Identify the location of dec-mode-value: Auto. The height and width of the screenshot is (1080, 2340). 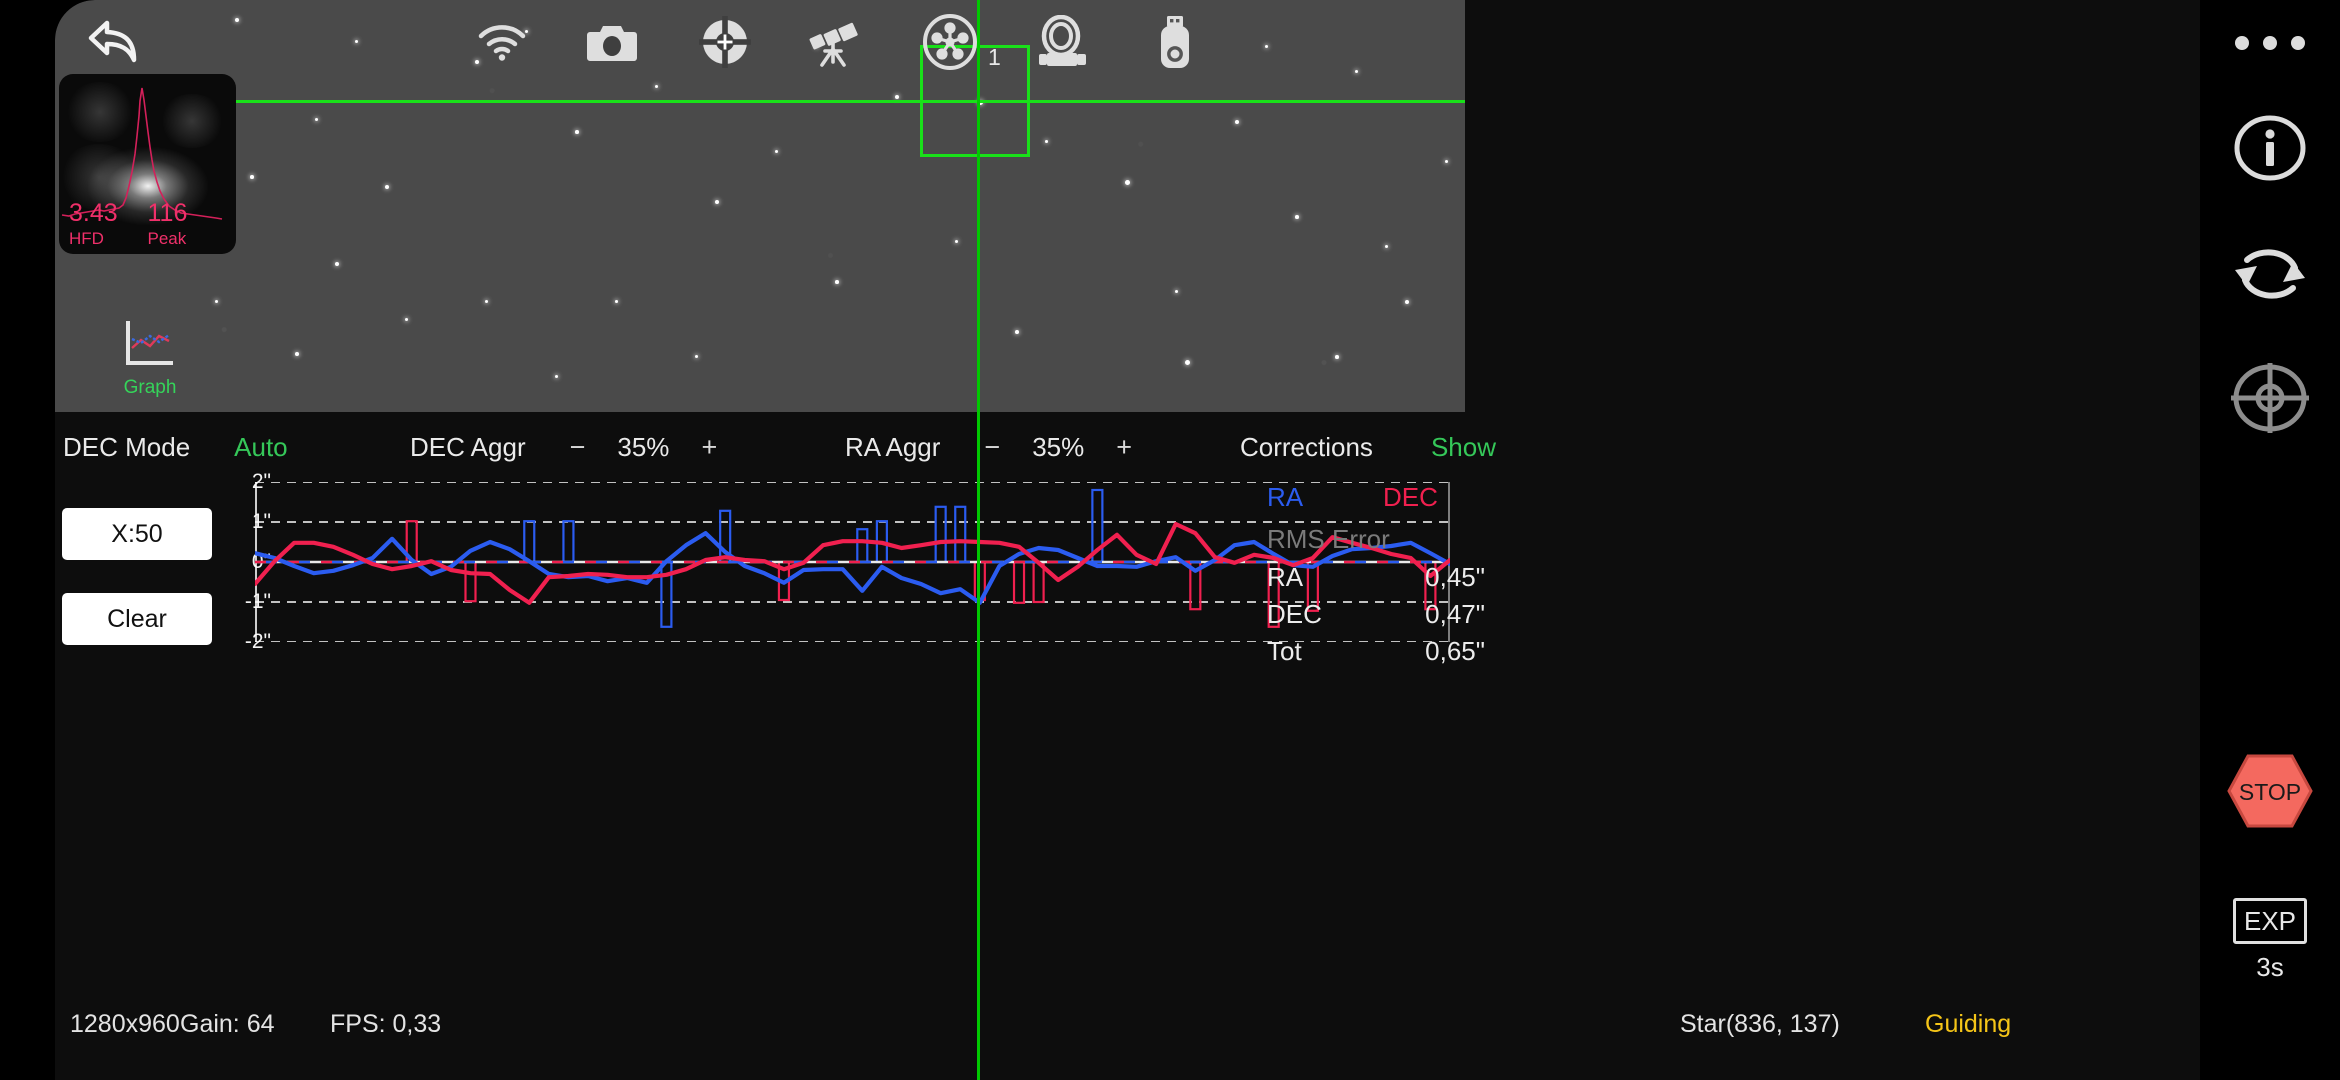
(261, 447).